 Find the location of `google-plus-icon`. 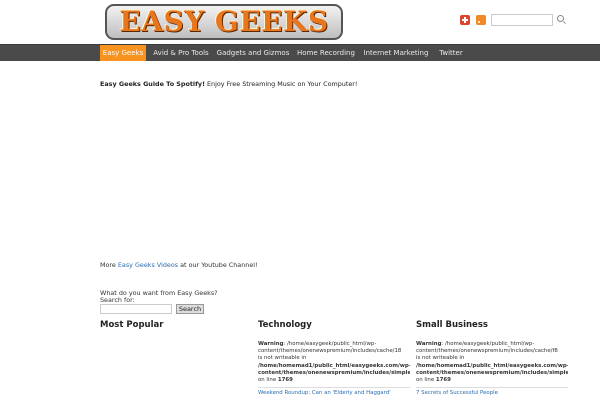

google-plus-icon is located at coordinates (465, 20).